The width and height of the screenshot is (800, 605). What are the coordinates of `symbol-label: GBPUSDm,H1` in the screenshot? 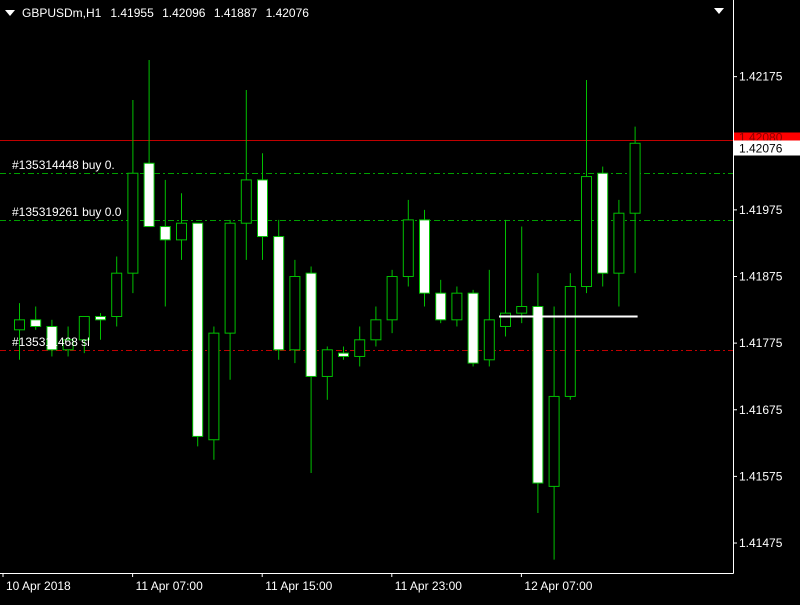 It's located at (62, 13).